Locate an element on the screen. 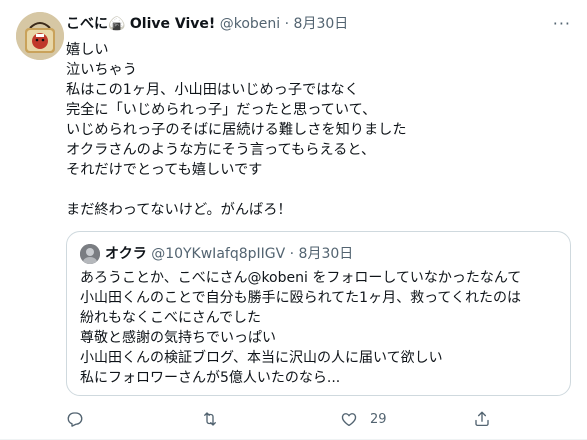 The image size is (587, 440). onigiri-emoji: 🍙 is located at coordinates (117, 24).